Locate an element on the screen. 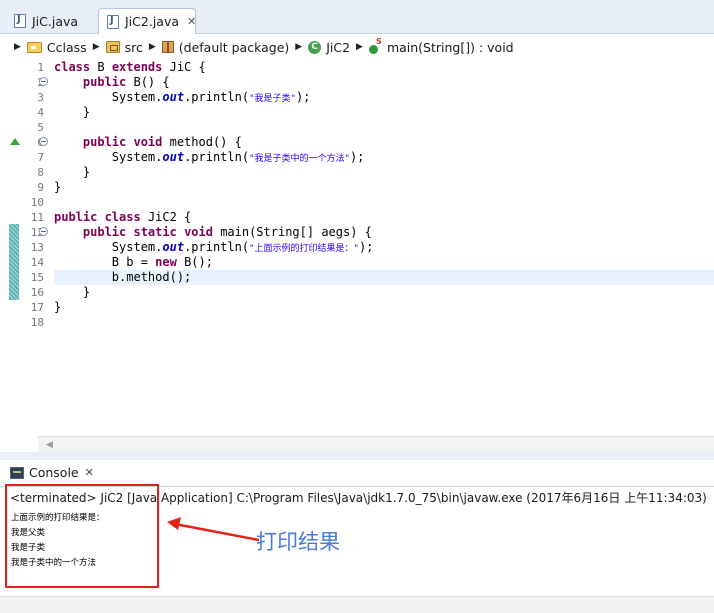  code-token: out is located at coordinates (173, 157).